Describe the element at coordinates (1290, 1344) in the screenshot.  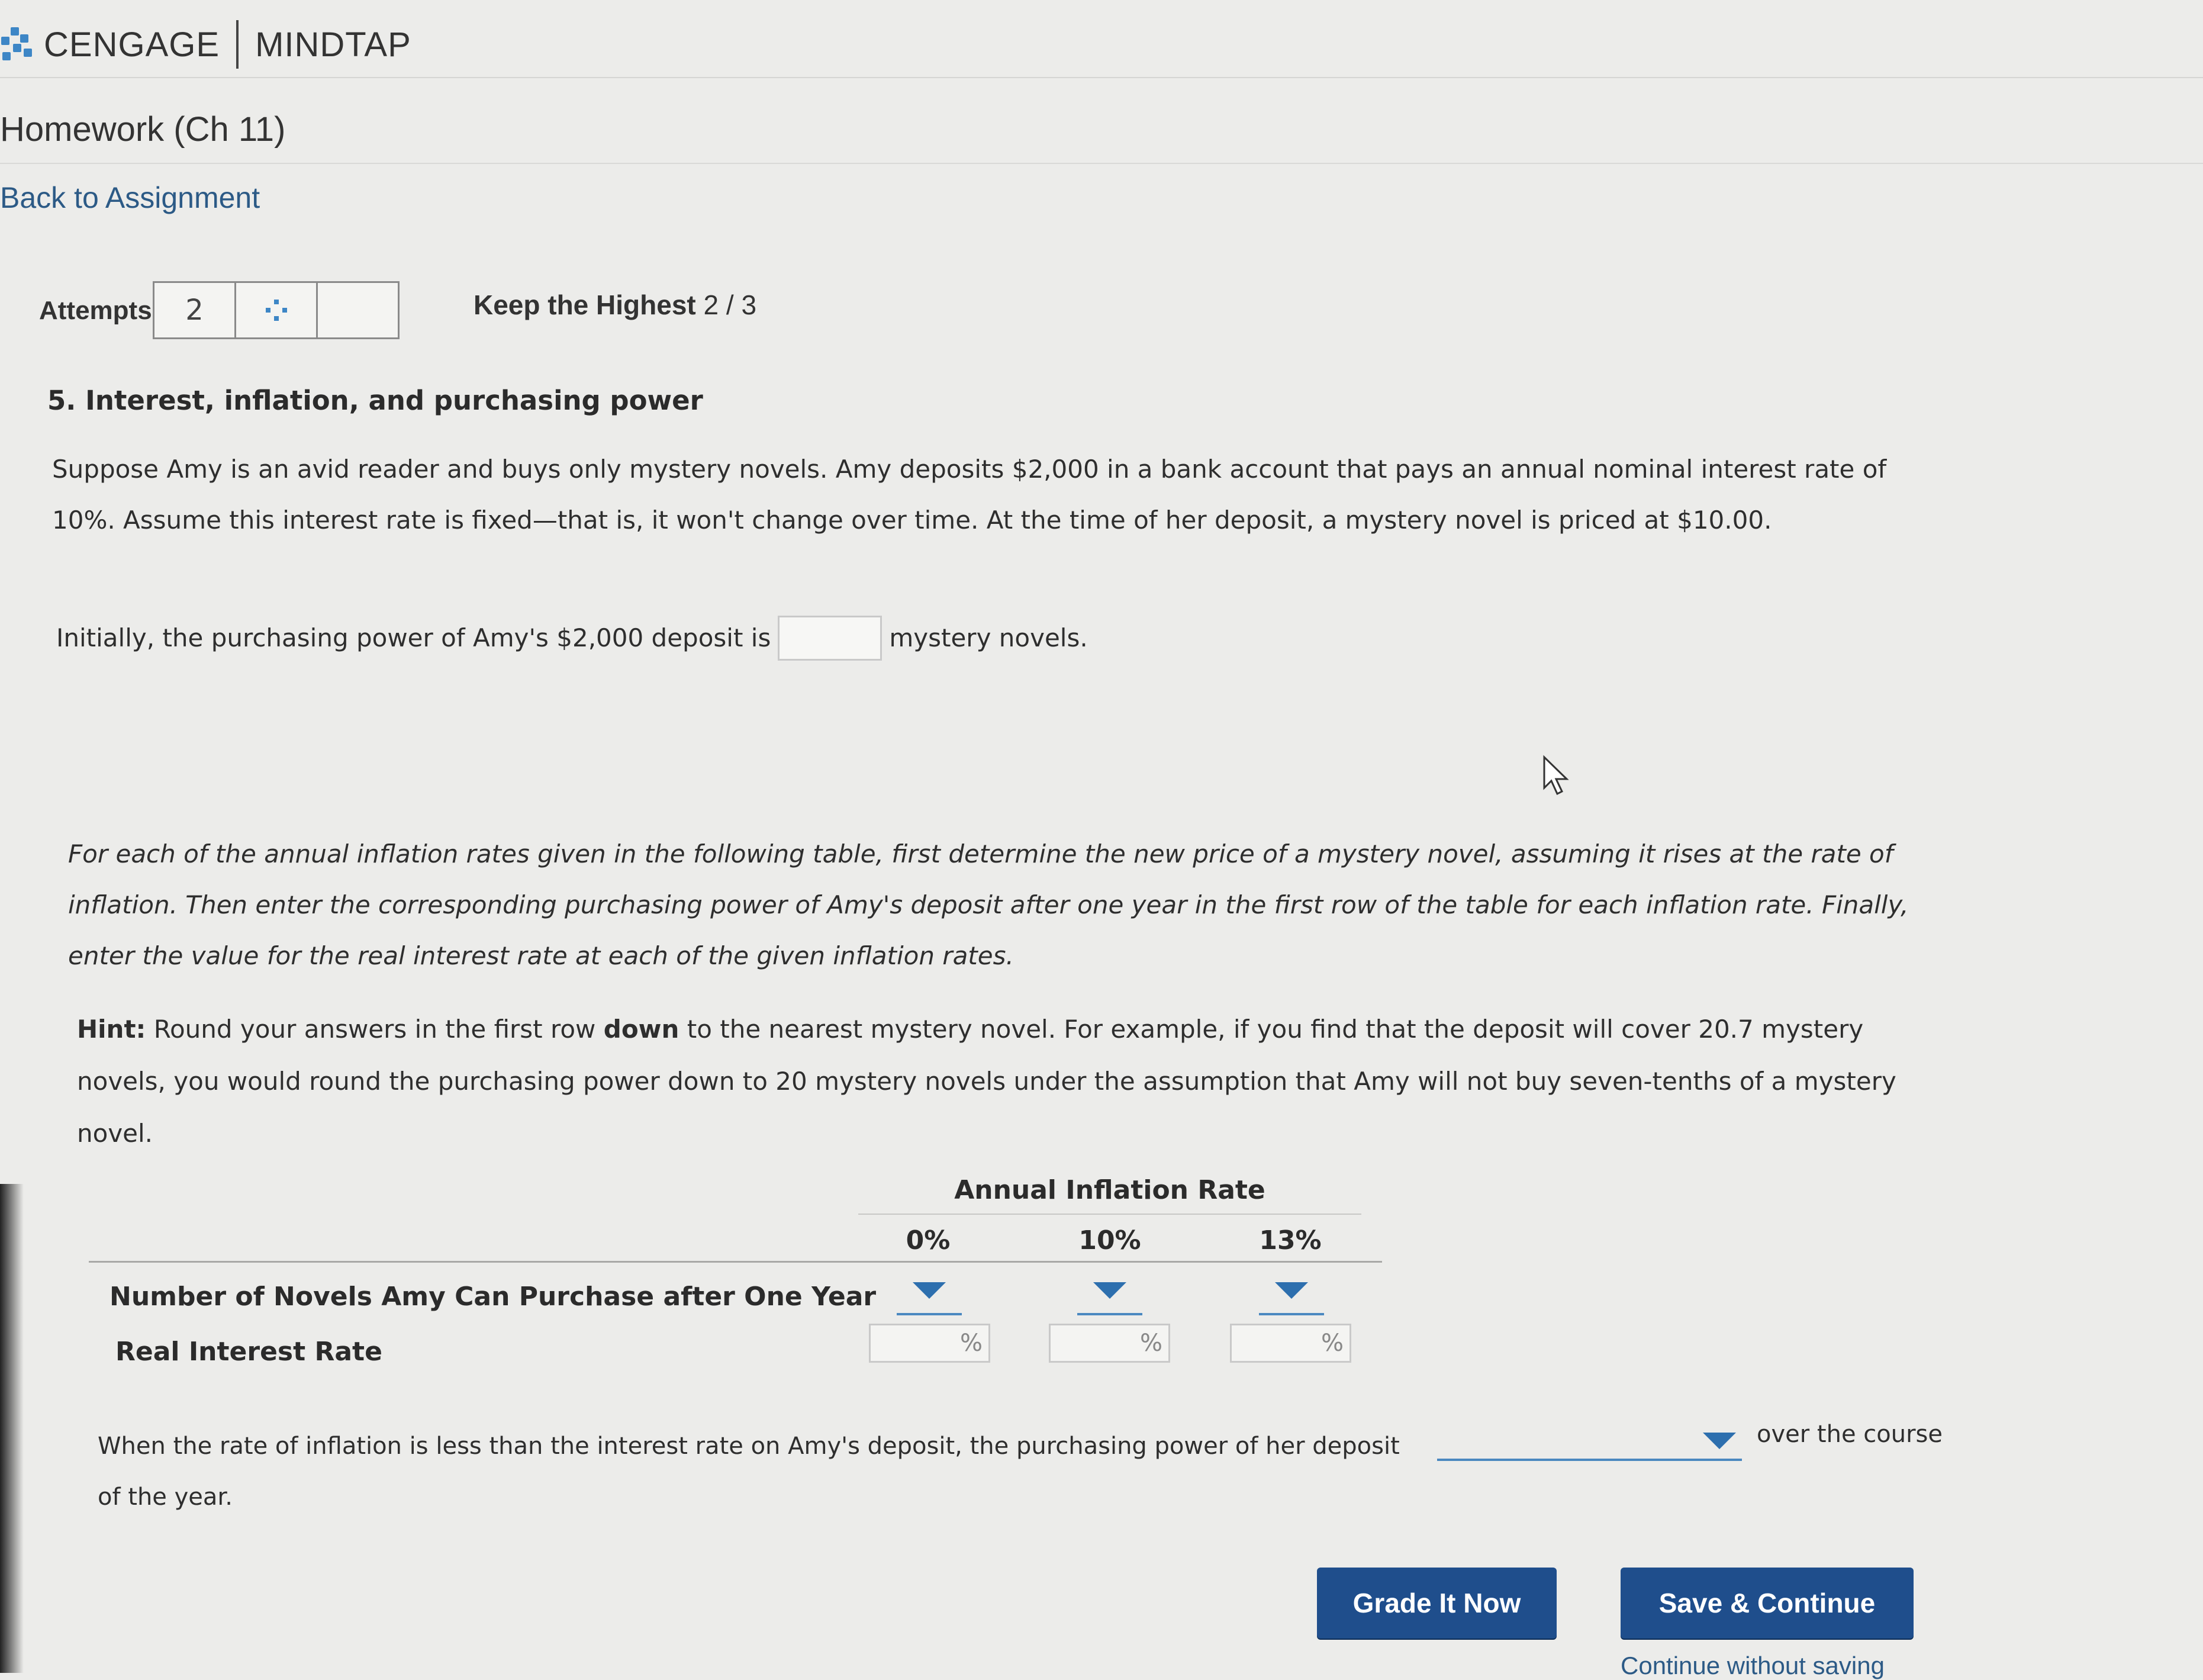
I see `real-rate-input-13pct: %` at that location.